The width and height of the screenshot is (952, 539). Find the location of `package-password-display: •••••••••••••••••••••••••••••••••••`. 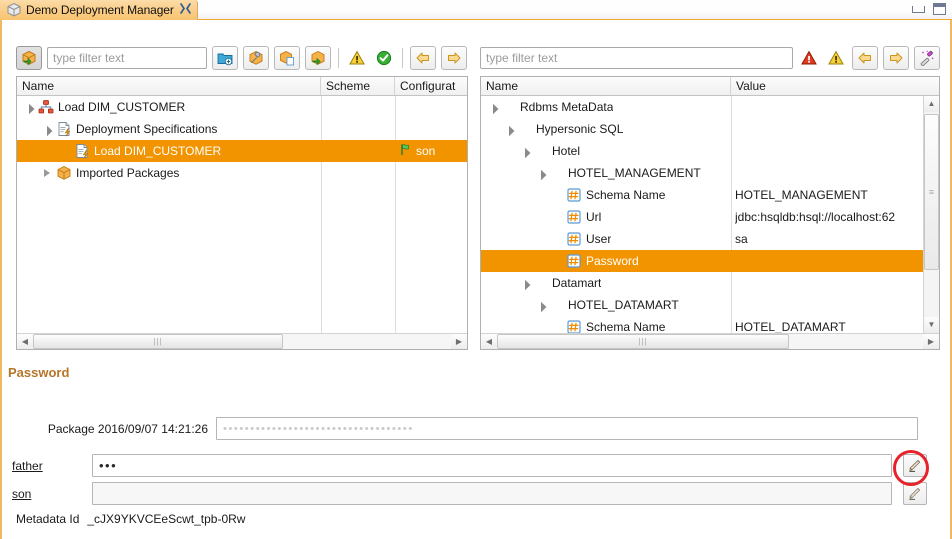

package-password-display: ••••••••••••••••••••••••••••••••••• is located at coordinates (567, 428).